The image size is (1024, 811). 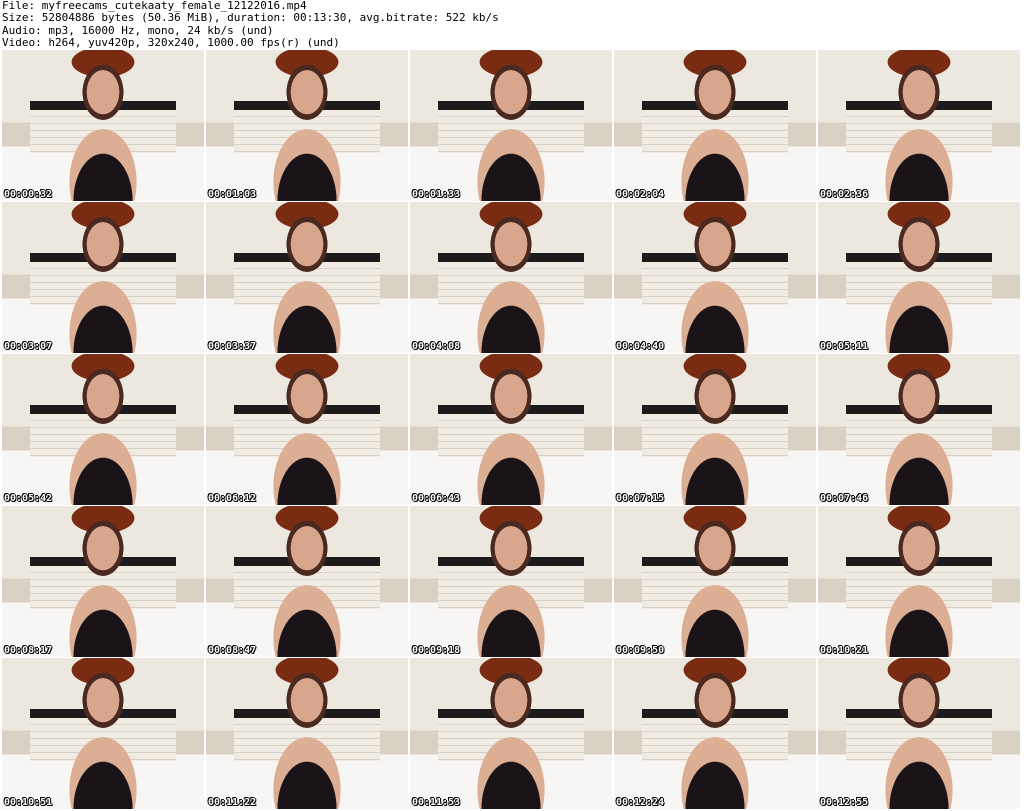 What do you see at coordinates (232, 650) in the screenshot?
I see `frame-timestamp: 00:08:47` at bounding box center [232, 650].